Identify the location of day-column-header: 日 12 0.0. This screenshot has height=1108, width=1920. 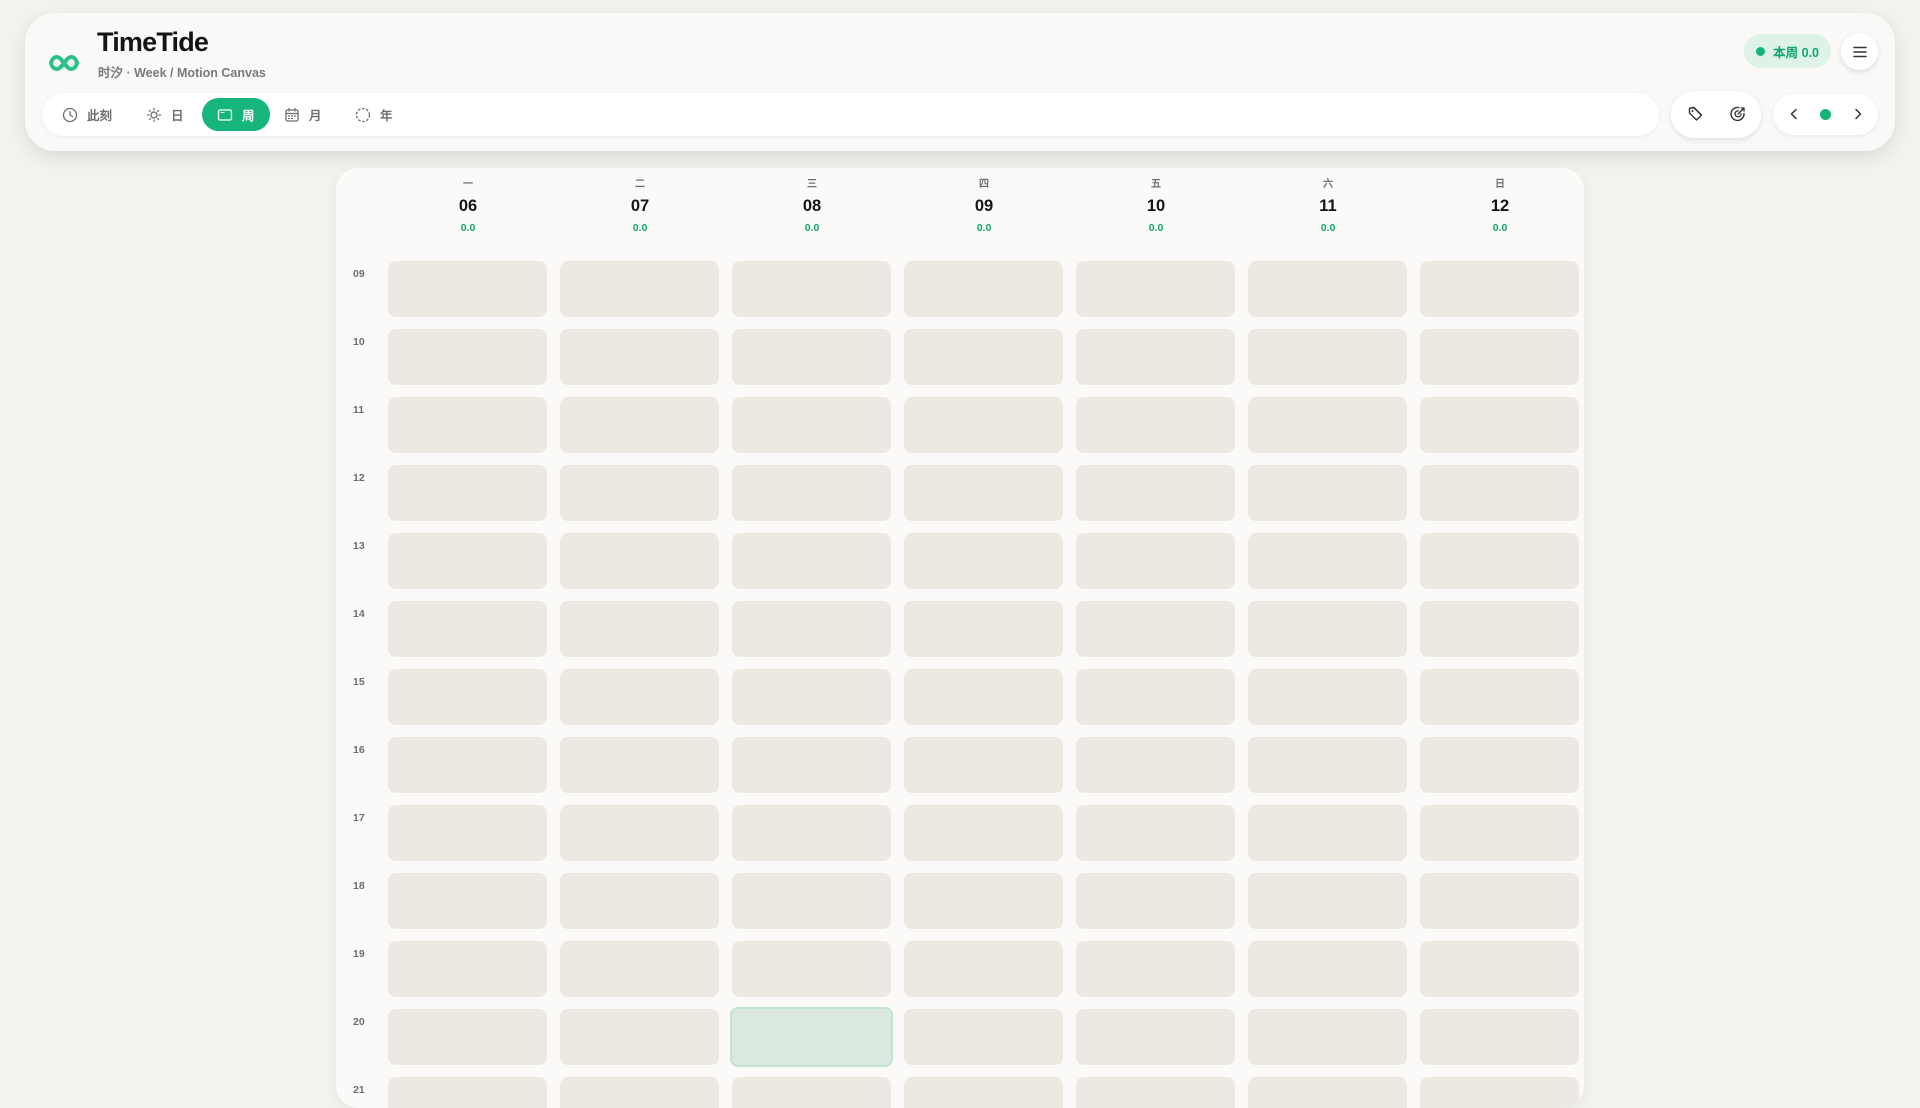
(1500, 206).